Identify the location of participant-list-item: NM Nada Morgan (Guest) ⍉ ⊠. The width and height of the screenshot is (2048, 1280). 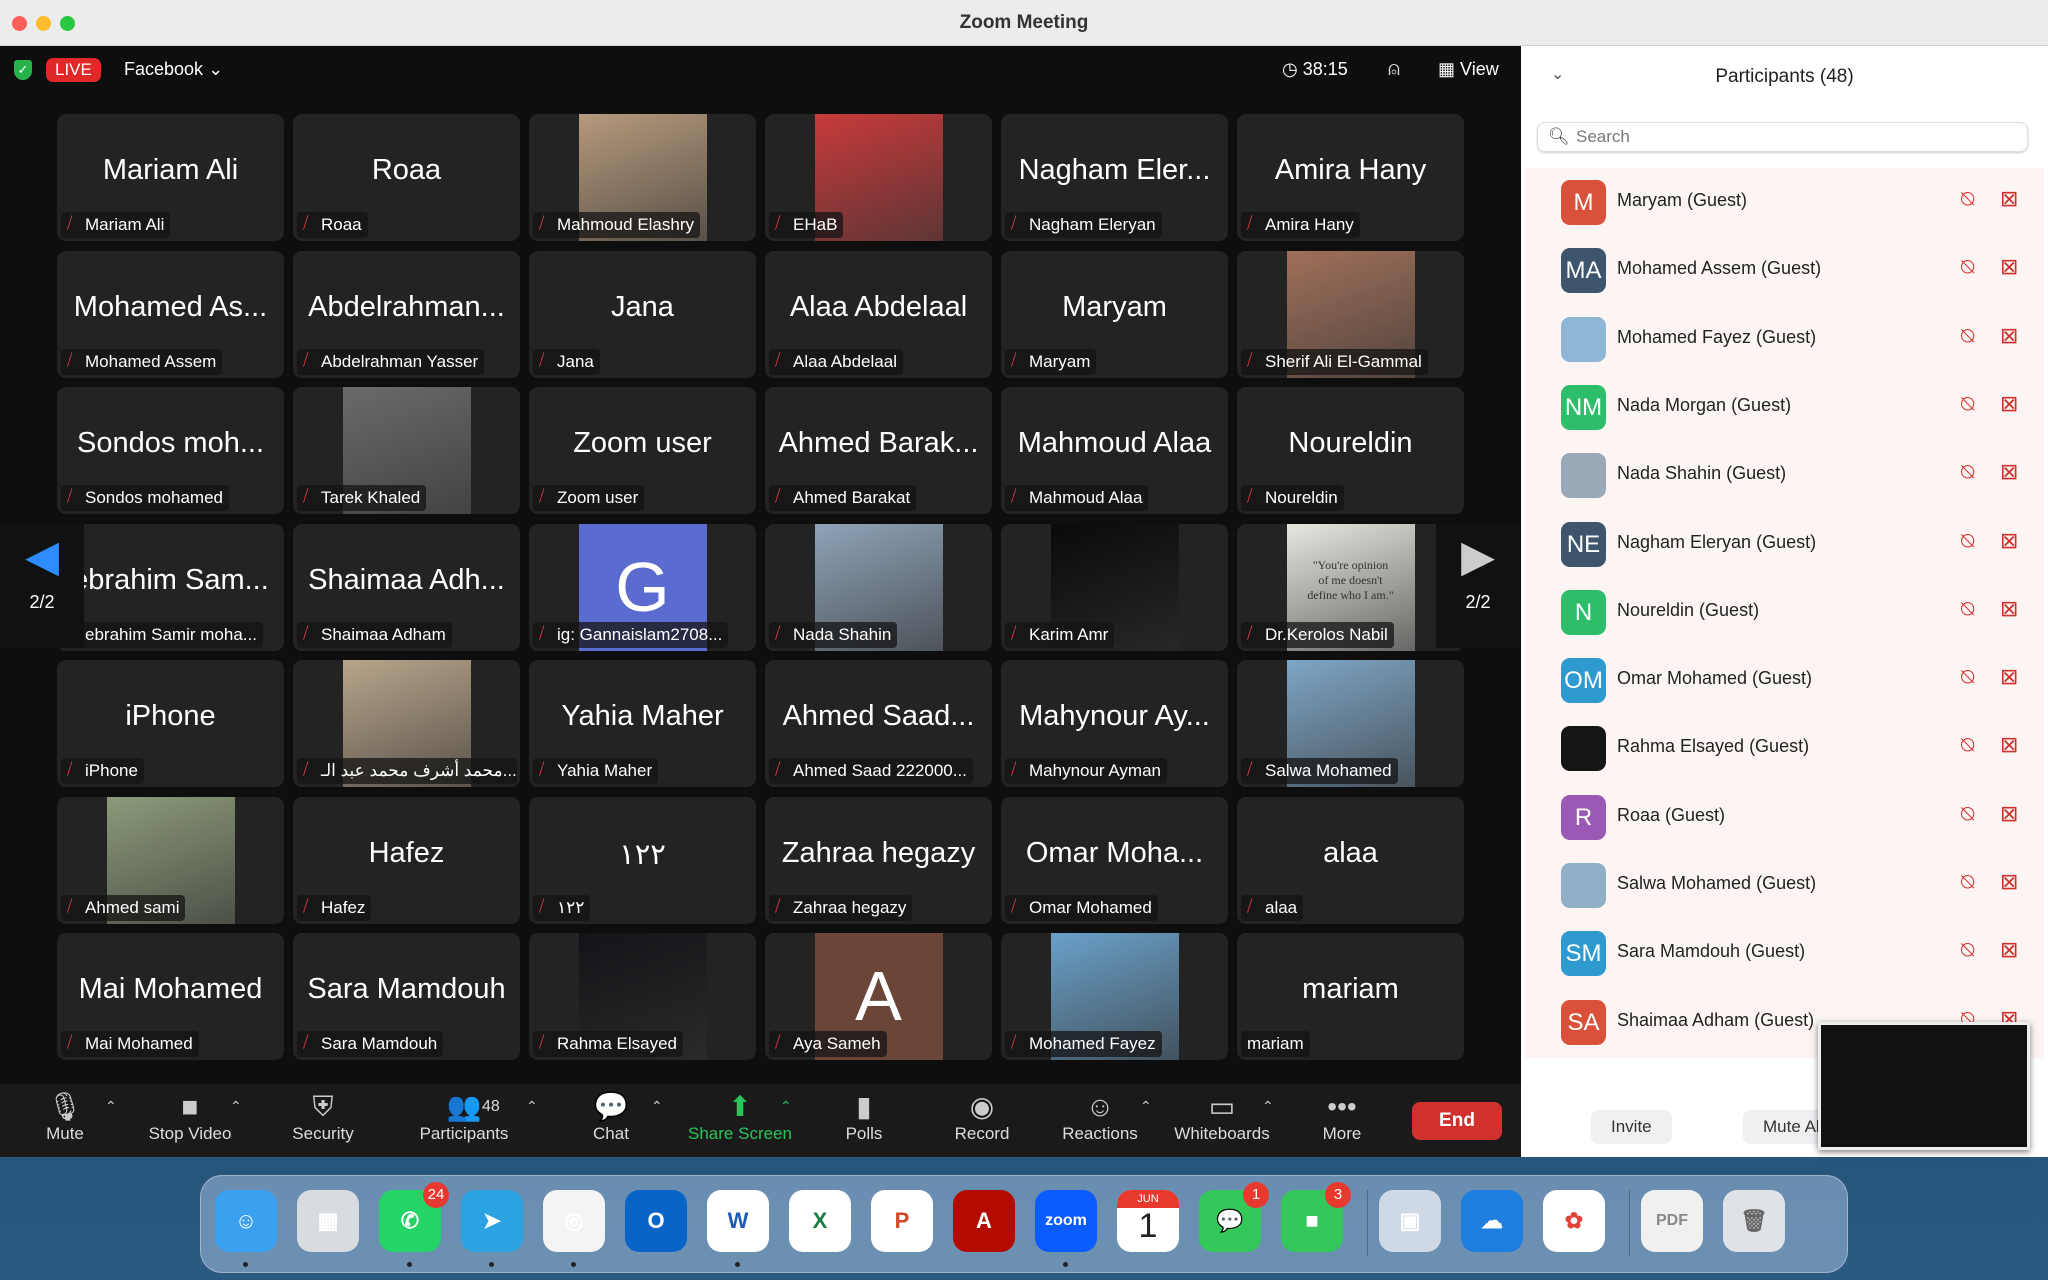
(1784, 407).